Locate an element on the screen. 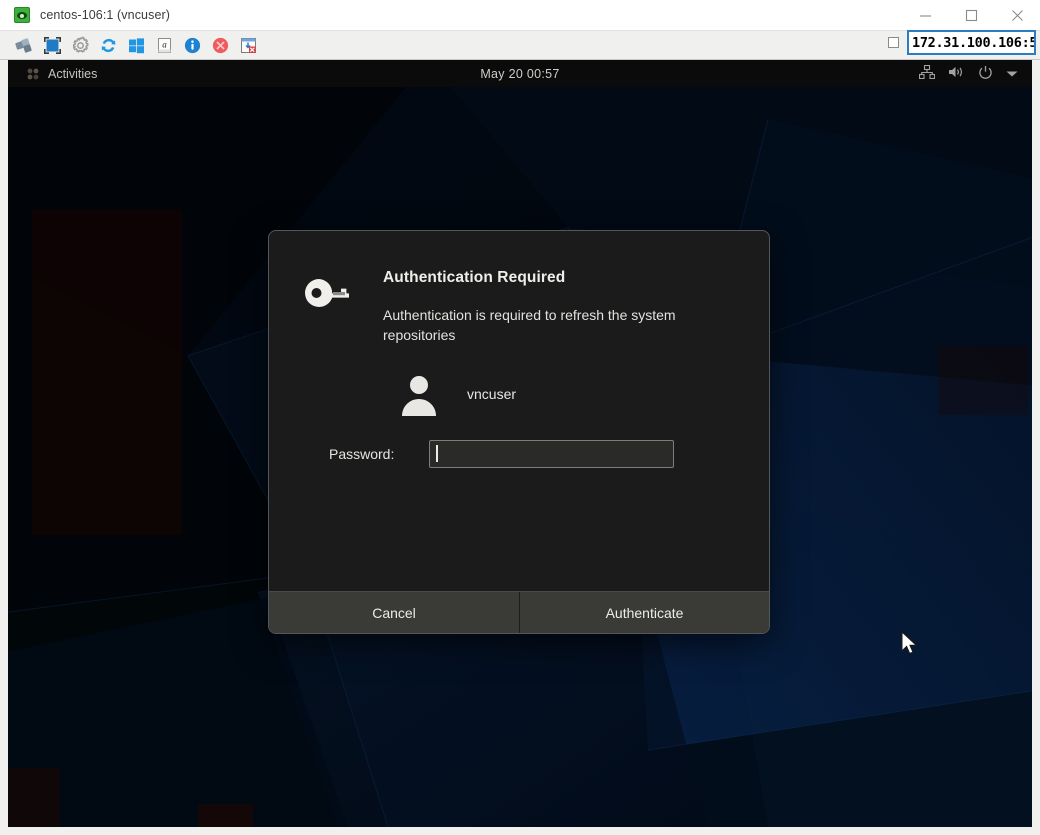 The height and width of the screenshot is (835, 1040). address-input: 172.31.100.106:590 is located at coordinates (971, 42).